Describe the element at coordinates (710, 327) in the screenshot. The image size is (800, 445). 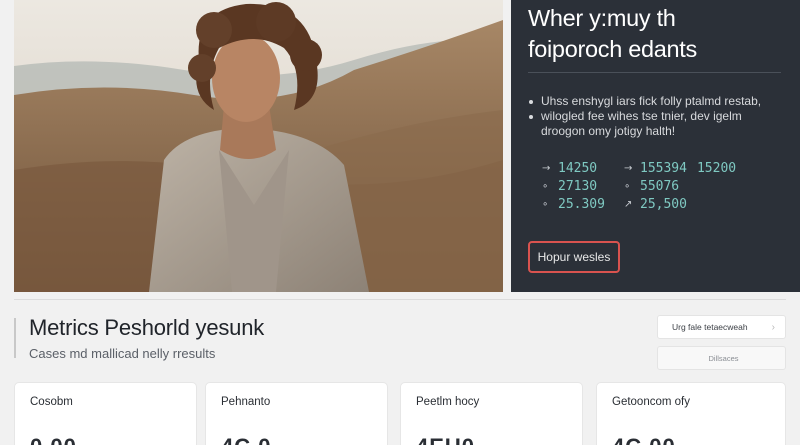
I see `filter-dropdown-label: Urg fale tetaecweah` at that location.